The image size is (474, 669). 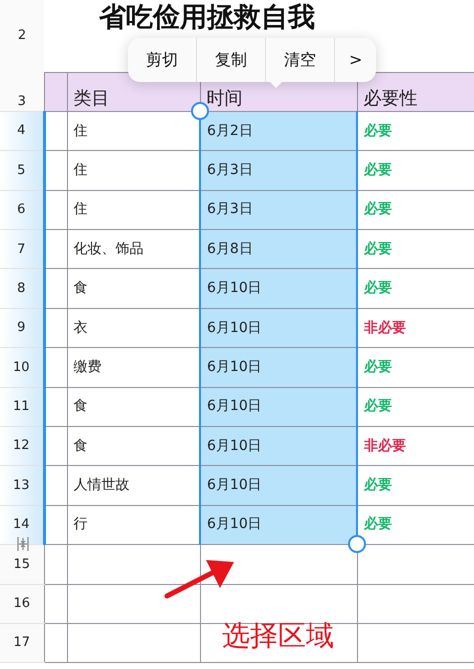 I want to click on row-number: 11, so click(x=22, y=407).